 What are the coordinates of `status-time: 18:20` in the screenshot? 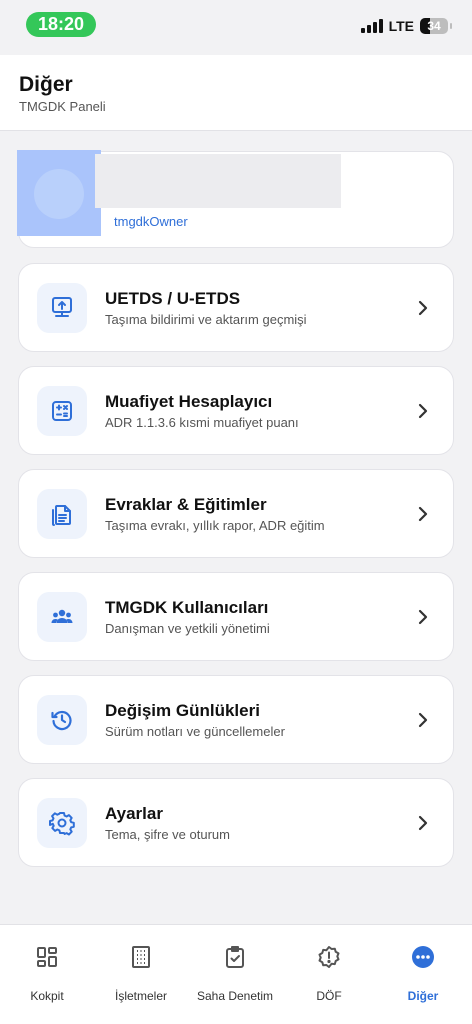 It's located at (61, 24).